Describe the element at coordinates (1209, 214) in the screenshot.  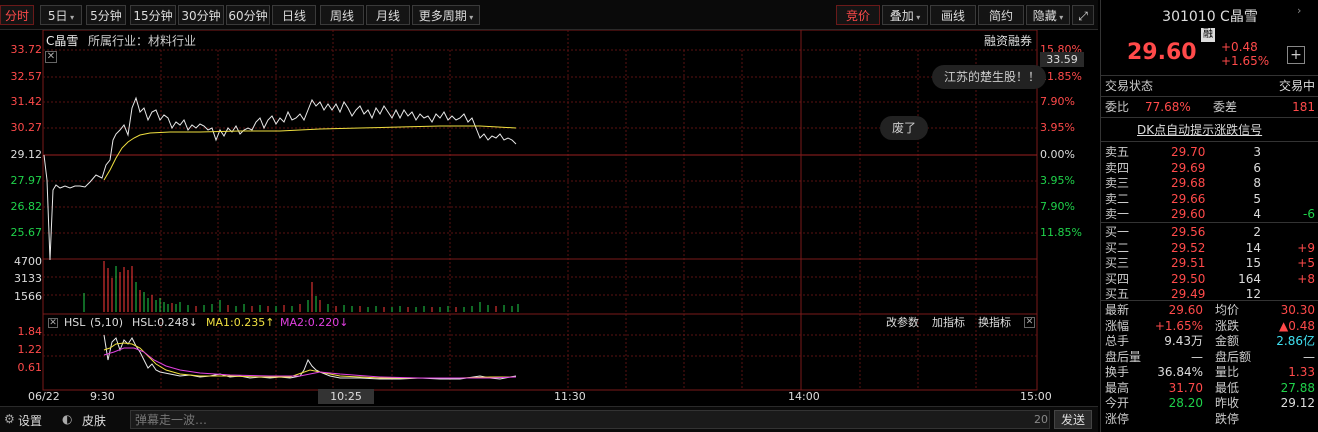
I see `order-book-row: 卖一 29.60 4 -6` at that location.